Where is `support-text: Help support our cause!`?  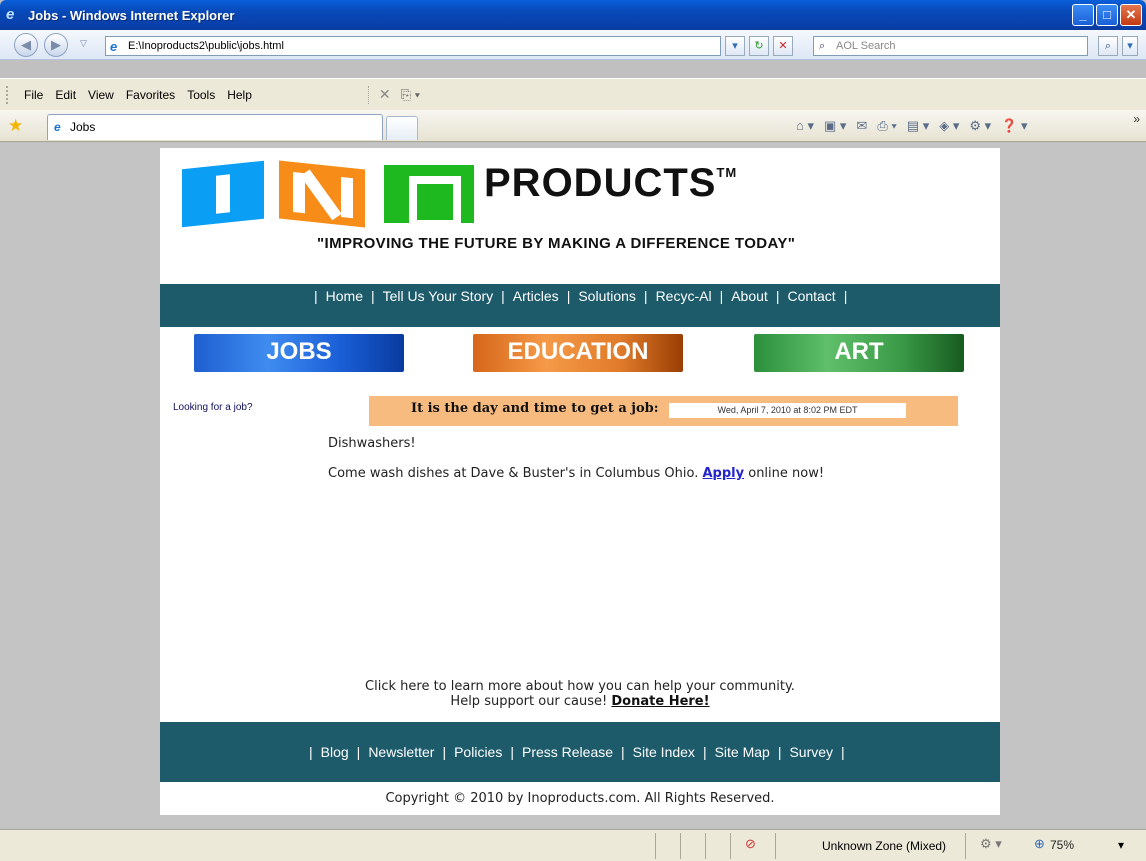 support-text: Help support our cause! is located at coordinates (529, 701).